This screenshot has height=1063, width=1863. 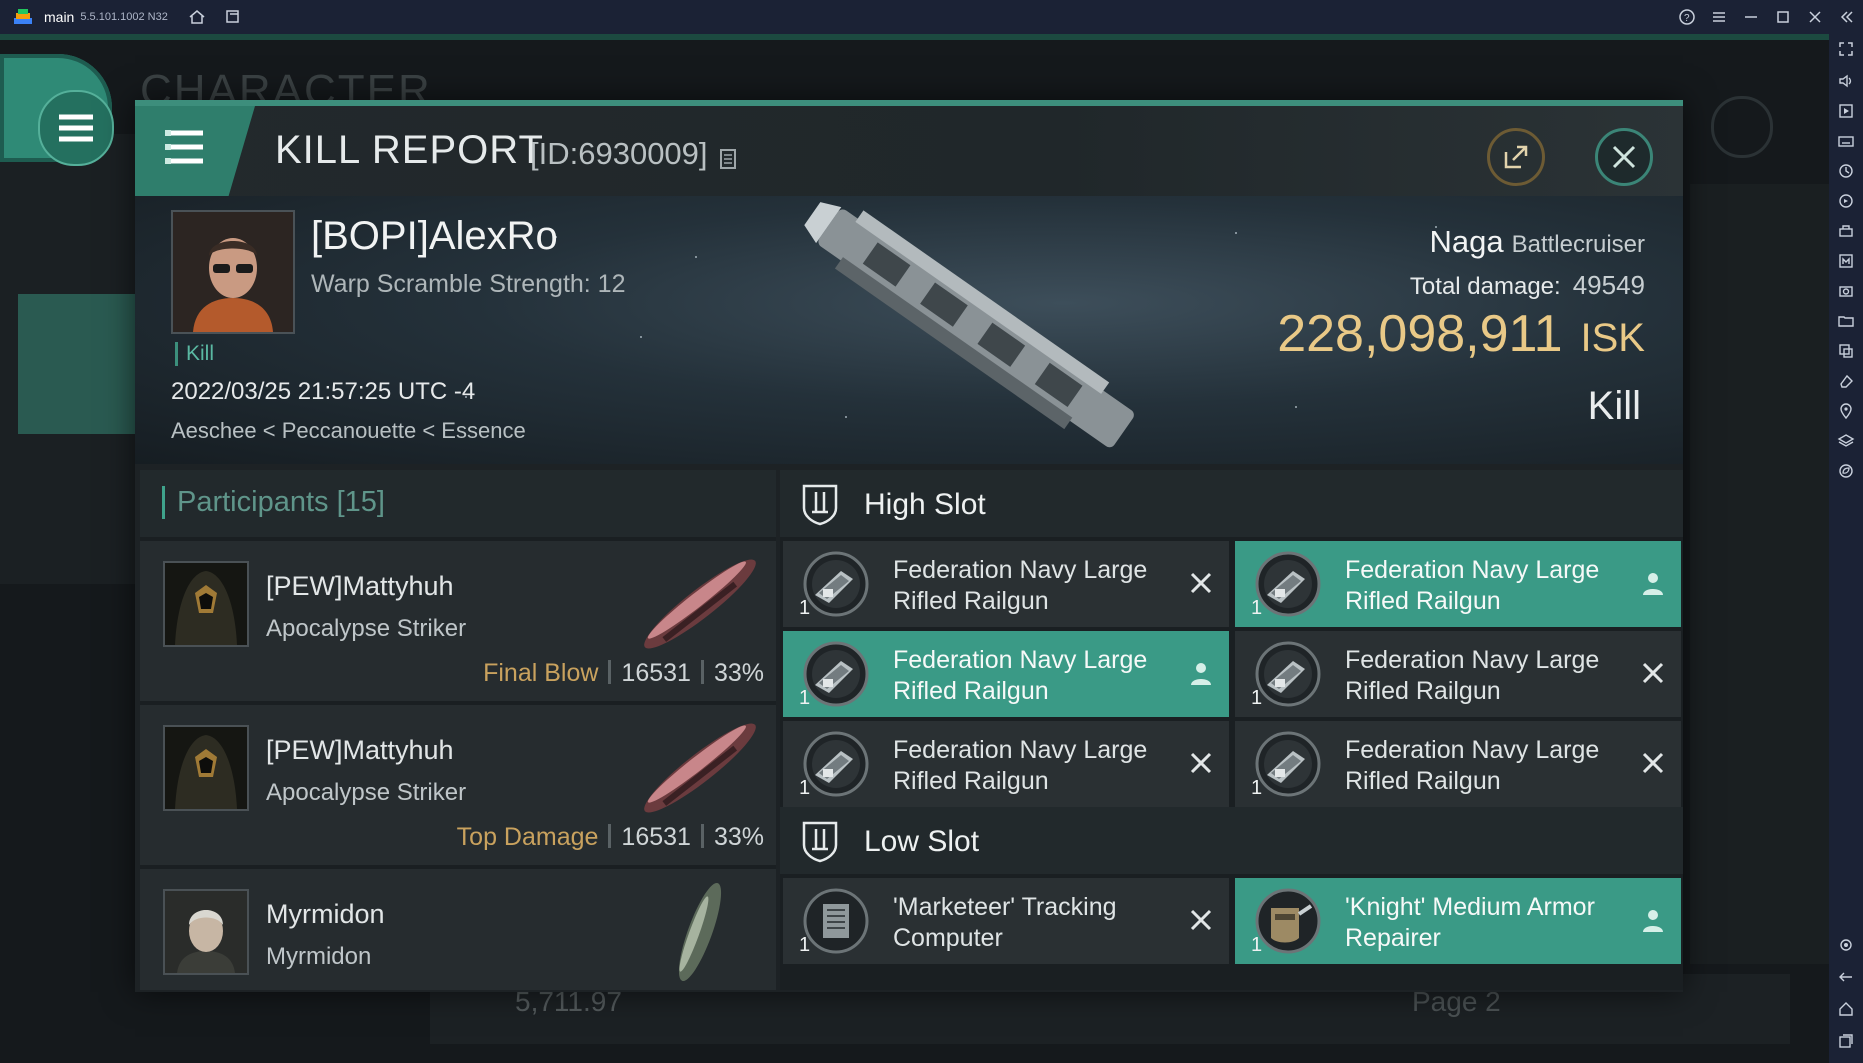 I want to click on module-tile: 1 'Knight' Medium Armor Repairer, so click(x=1458, y=921).